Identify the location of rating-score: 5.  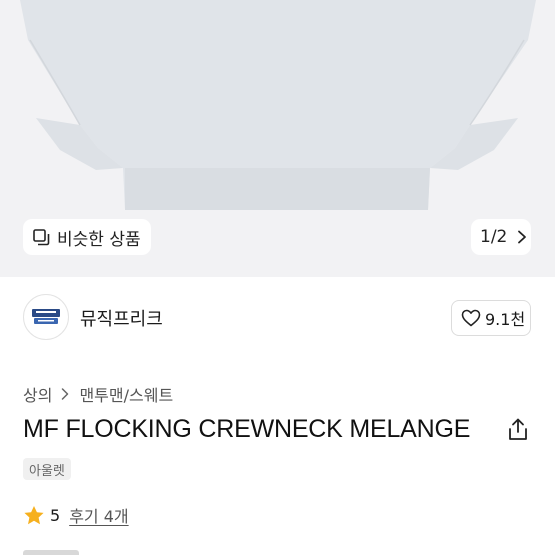
(55, 515).